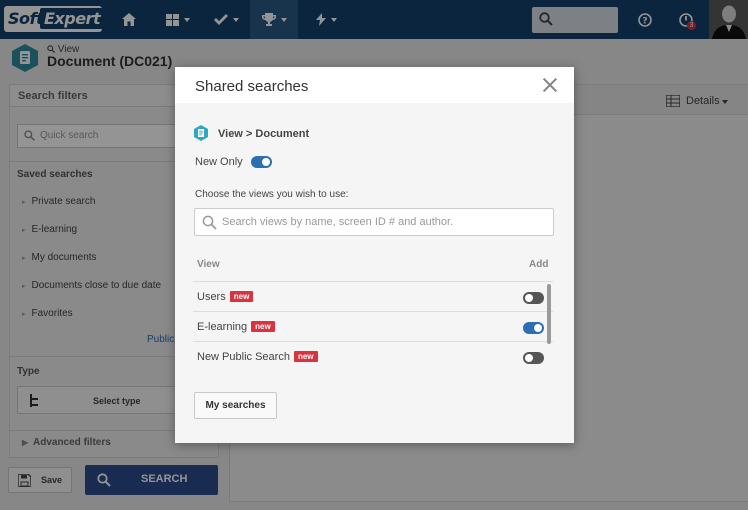 This screenshot has height=510, width=748. What do you see at coordinates (264, 134) in the screenshot?
I see `dialog-breadcrumb: View > Document` at bounding box center [264, 134].